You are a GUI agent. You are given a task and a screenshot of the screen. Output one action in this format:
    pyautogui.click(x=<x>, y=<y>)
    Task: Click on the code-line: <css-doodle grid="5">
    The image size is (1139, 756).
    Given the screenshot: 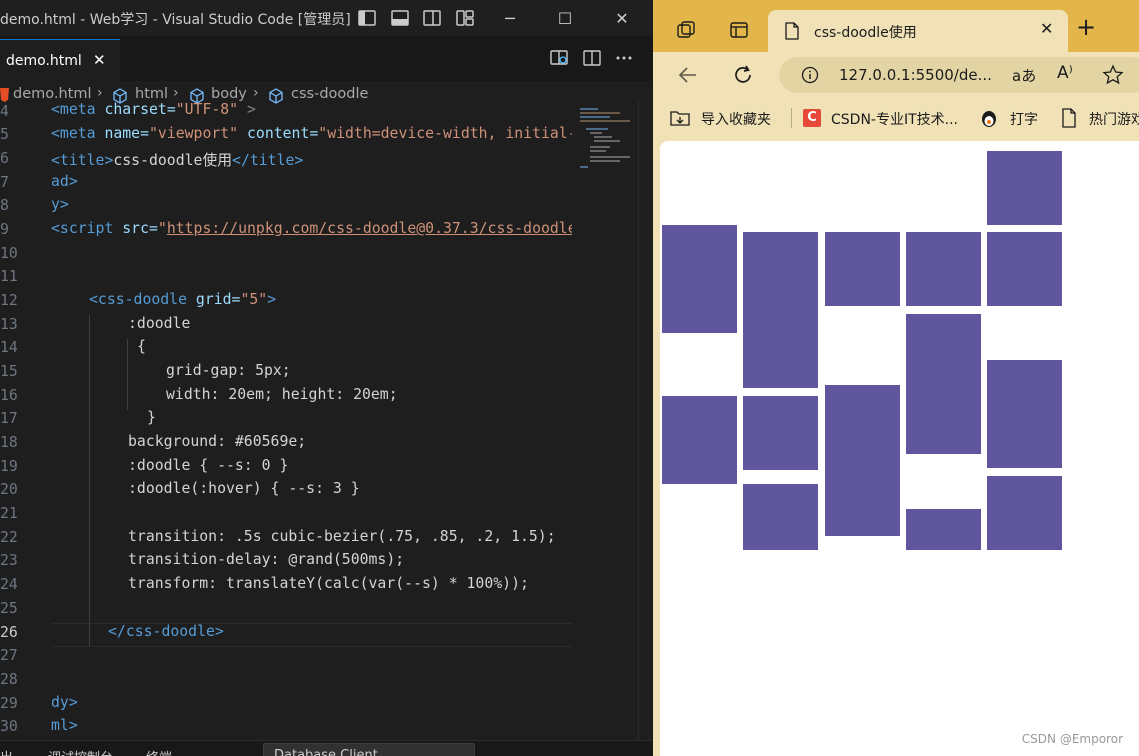 What is the action you would take?
    pyautogui.click(x=311, y=299)
    